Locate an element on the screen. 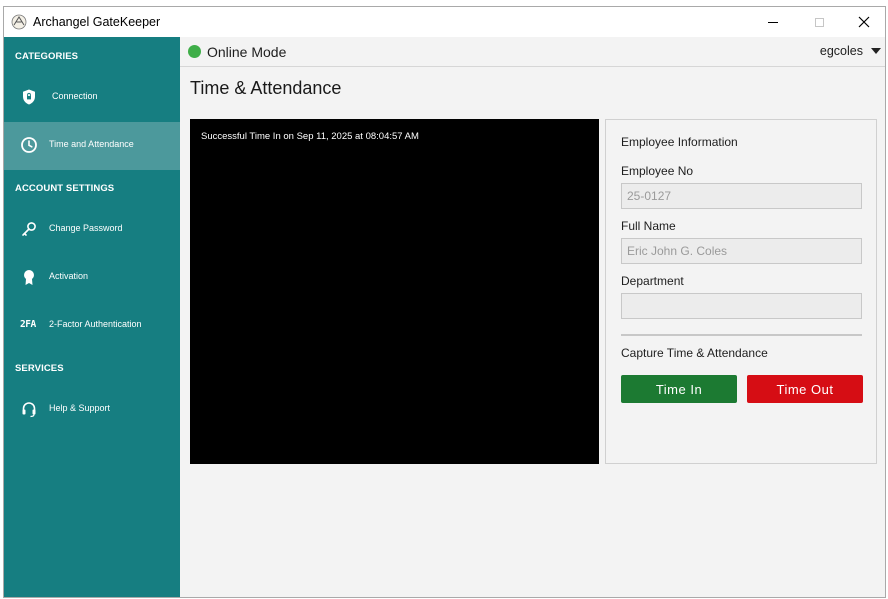 The width and height of the screenshot is (888, 599). minimize-button is located at coordinates (773, 22).